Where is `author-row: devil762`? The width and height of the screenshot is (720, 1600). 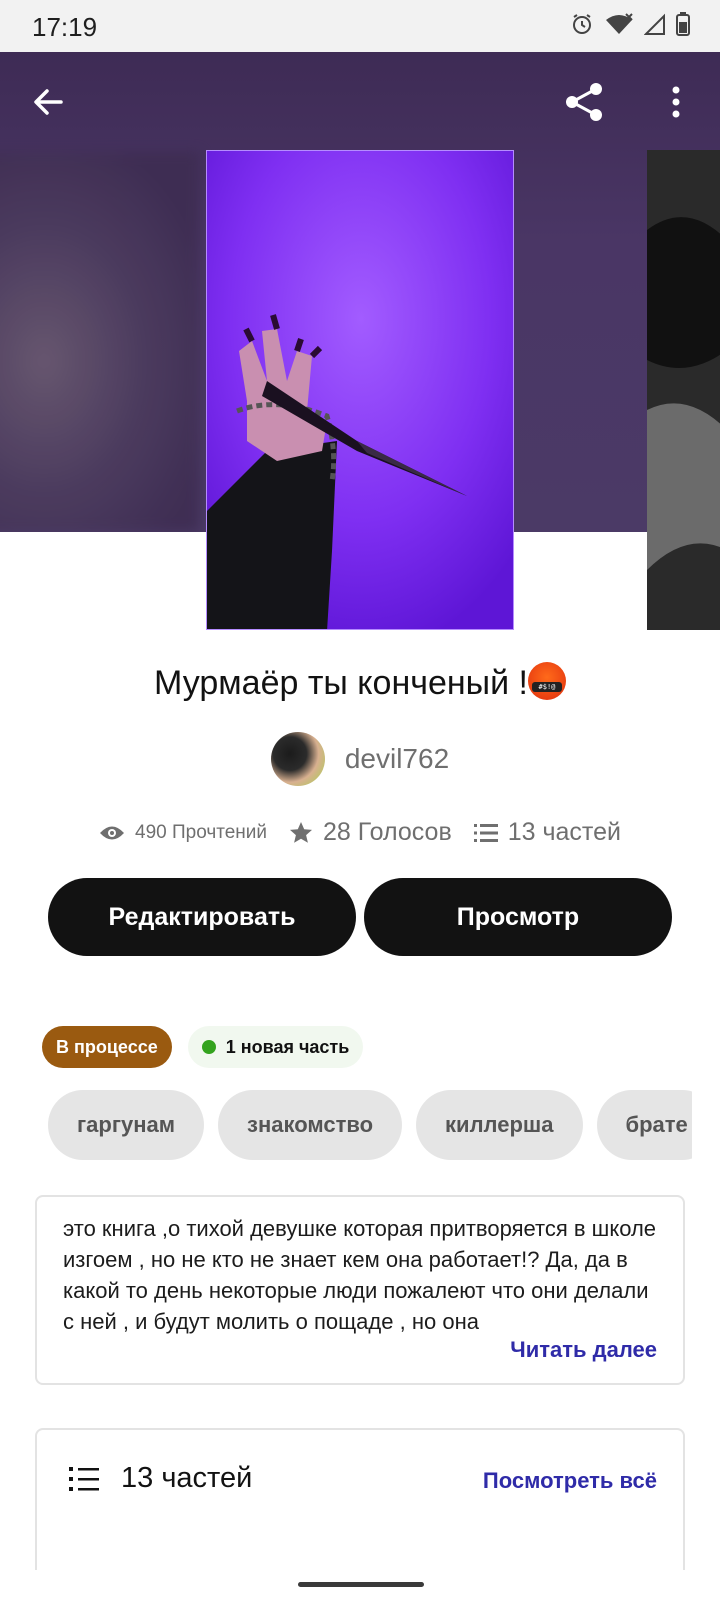
author-row: devil762 is located at coordinates (360, 759).